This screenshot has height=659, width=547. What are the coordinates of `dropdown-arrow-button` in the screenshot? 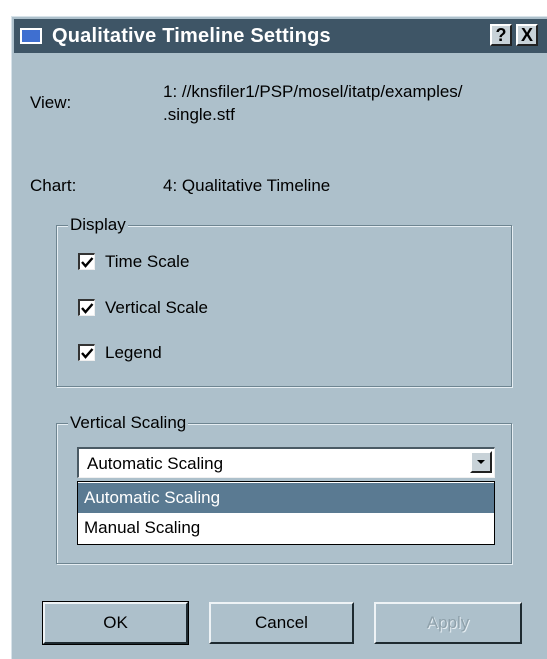 It's located at (481, 462).